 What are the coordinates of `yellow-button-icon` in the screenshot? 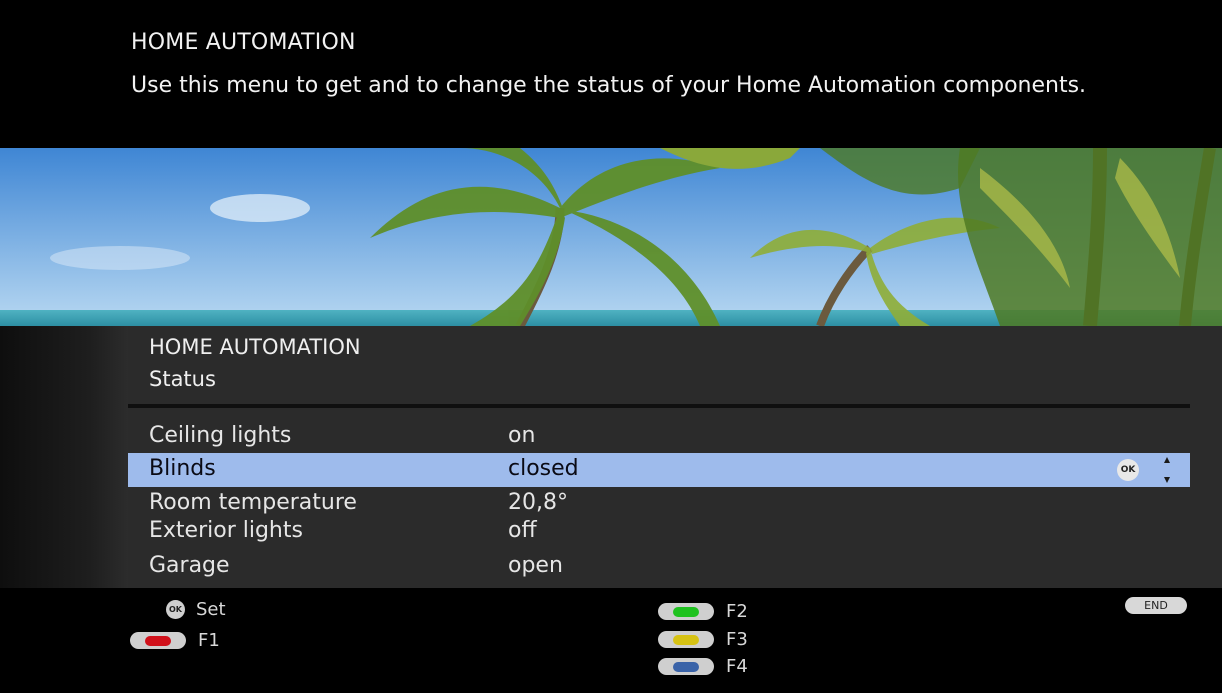 It's located at (686, 639).